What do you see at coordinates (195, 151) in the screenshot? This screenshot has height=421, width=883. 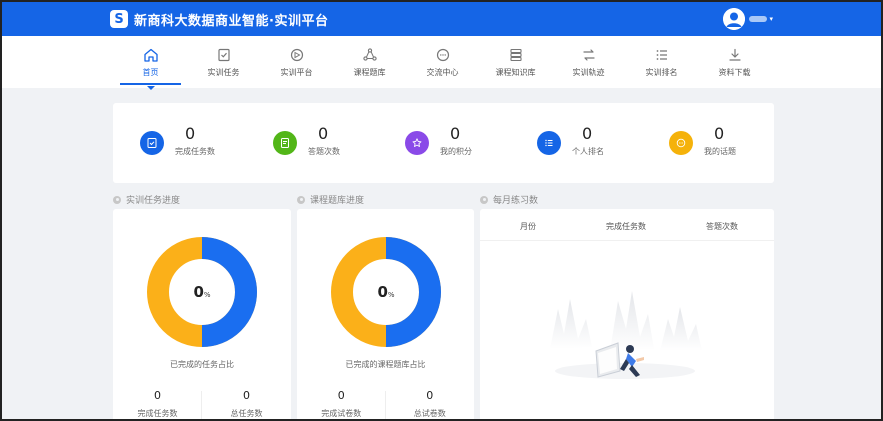 I see `stat-label: 完成任务数` at bounding box center [195, 151].